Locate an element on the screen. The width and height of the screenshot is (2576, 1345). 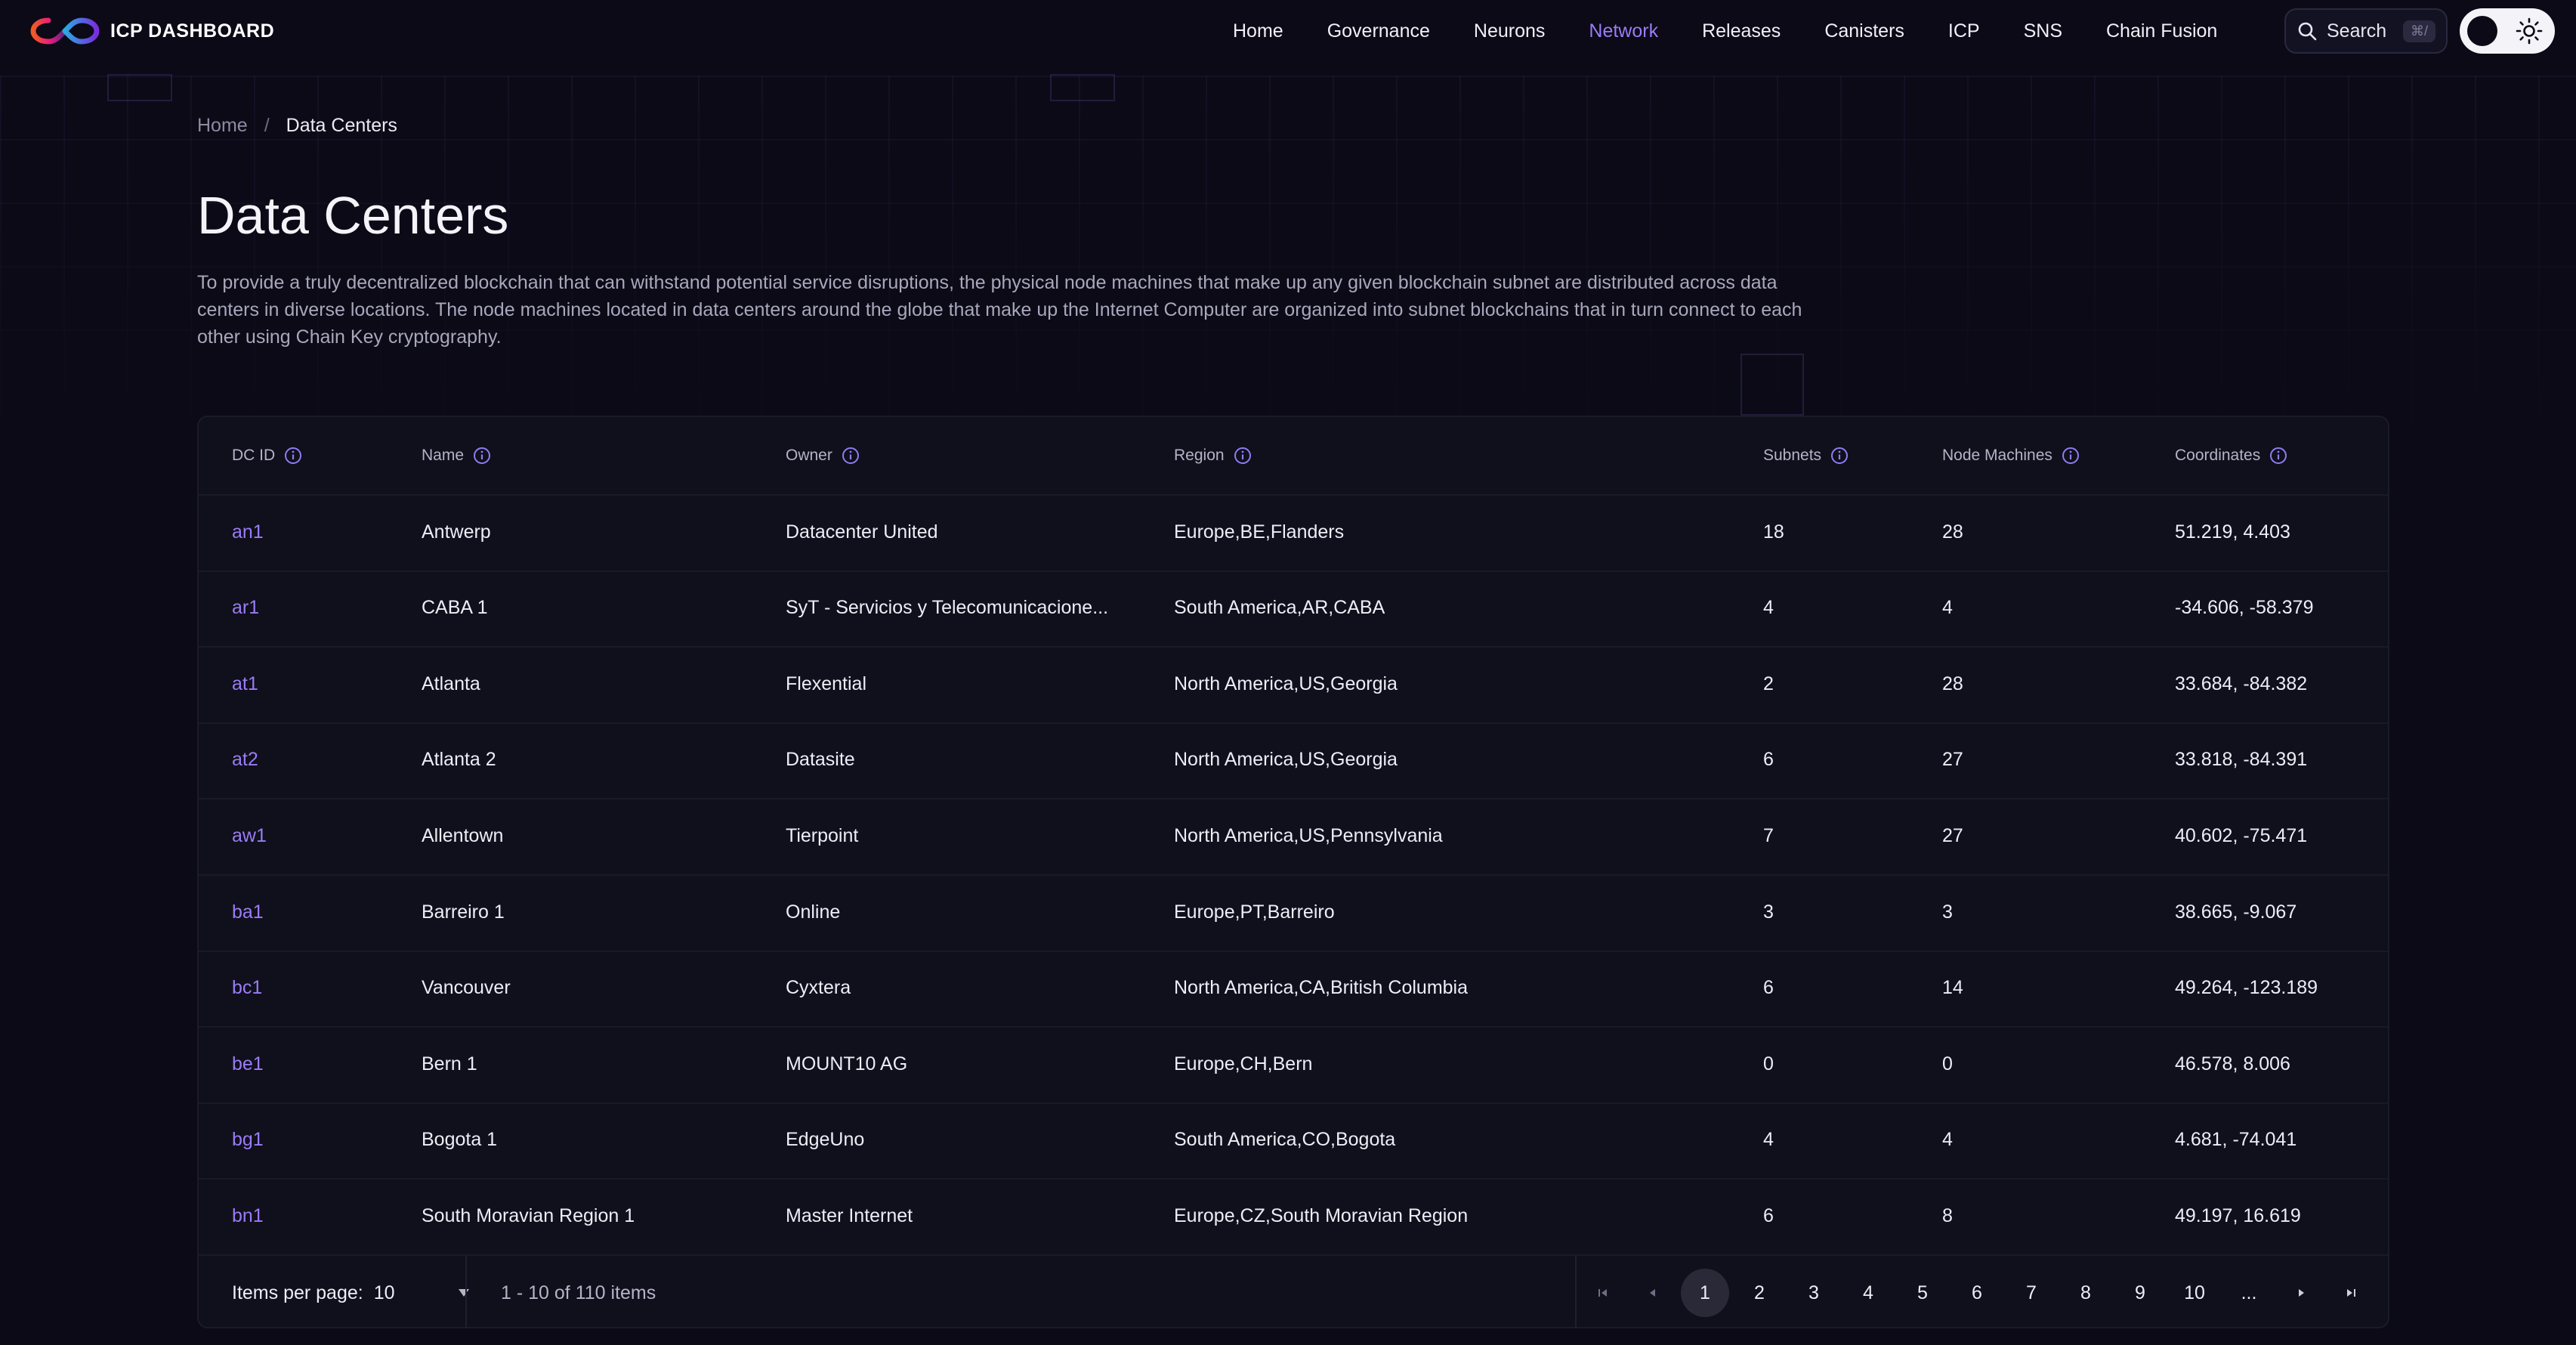
first-page-button is located at coordinates (1603, 1293).